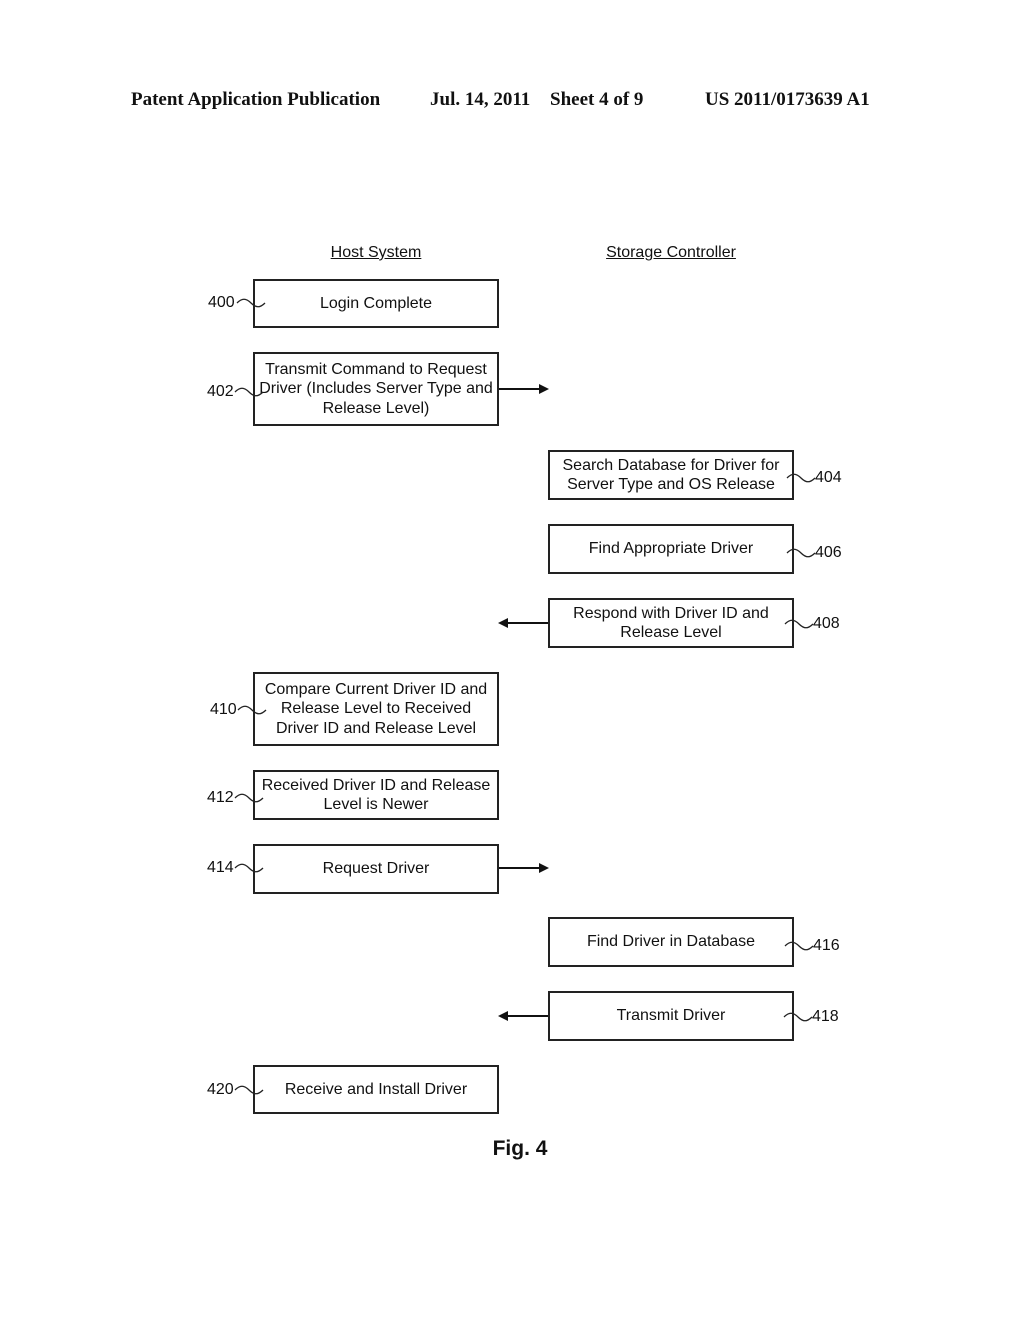 The width and height of the screenshot is (1024, 1320). Describe the element at coordinates (220, 867) in the screenshot. I see `ref-414-label: 414` at that location.